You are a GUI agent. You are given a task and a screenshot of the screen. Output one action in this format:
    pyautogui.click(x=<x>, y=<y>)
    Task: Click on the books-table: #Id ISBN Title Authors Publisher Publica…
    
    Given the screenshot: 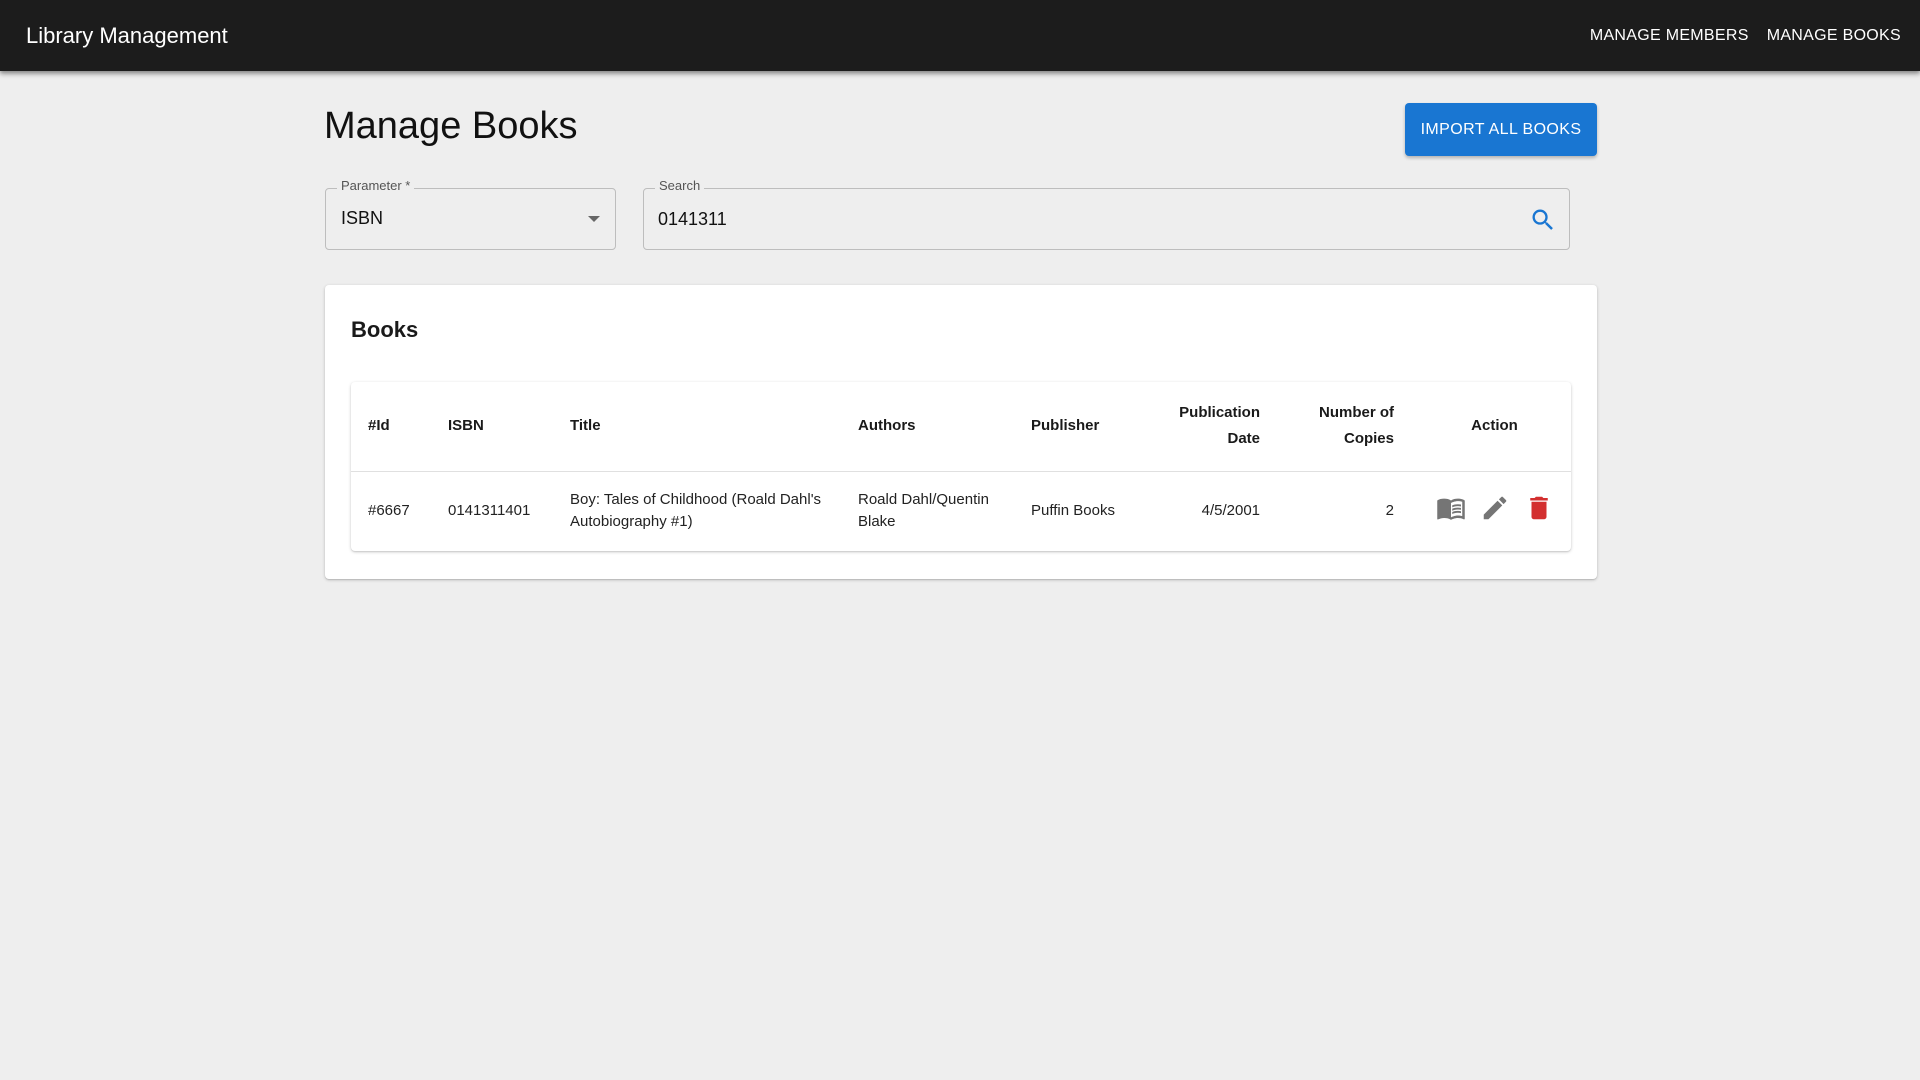 What is the action you would take?
    pyautogui.click(x=961, y=466)
    